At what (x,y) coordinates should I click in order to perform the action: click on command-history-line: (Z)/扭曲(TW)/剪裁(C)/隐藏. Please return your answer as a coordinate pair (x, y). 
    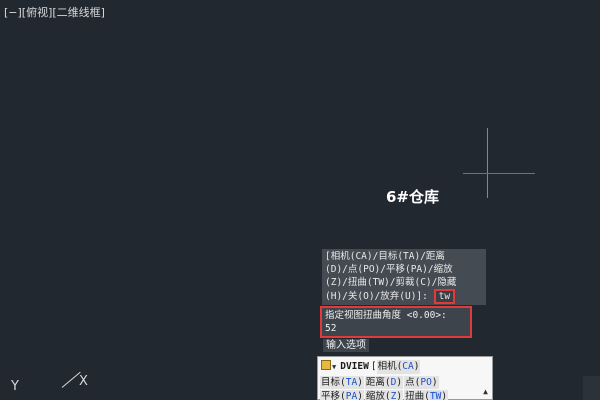
    Looking at the image, I should click on (391, 282).